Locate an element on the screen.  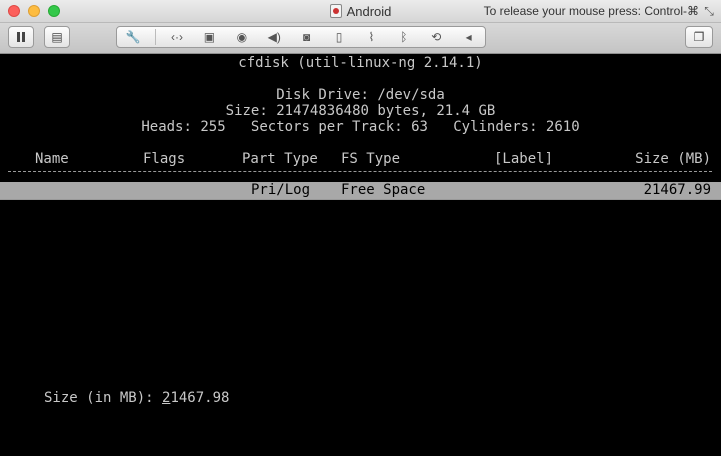
bluetooth-icon: ᛒ is located at coordinates (404, 37).